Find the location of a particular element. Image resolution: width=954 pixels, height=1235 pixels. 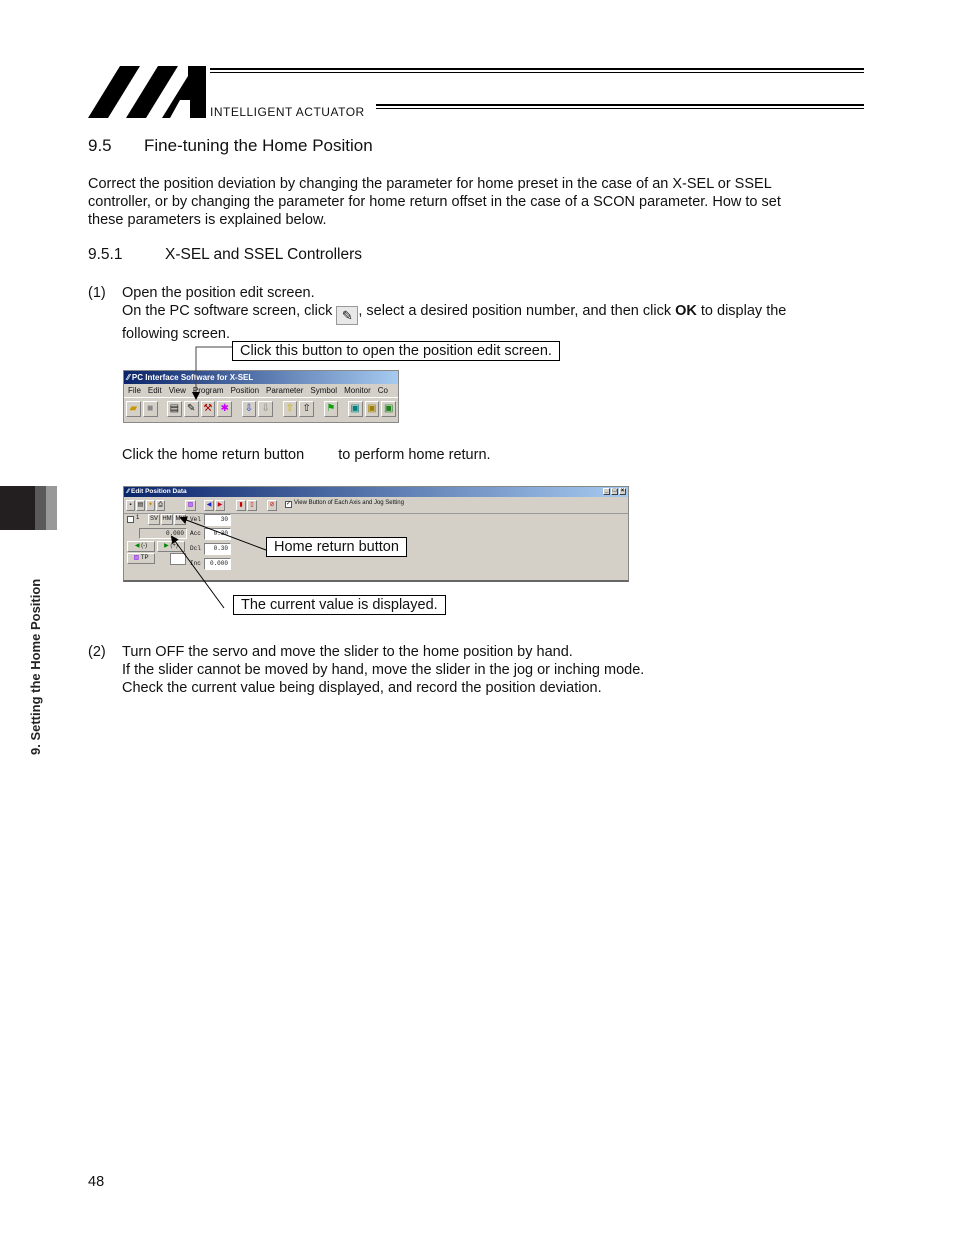

open-folder-icon: ▰ is located at coordinates (133, 409).